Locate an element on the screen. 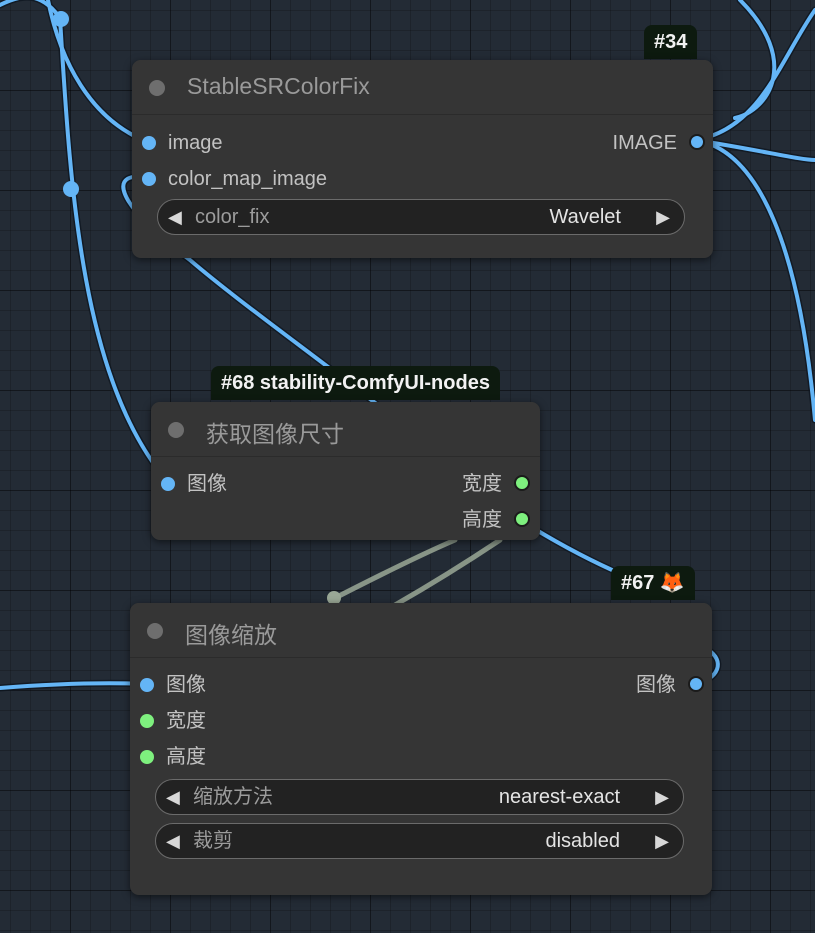 This screenshot has width=815, height=933. node-id-badge: #67 🦊 is located at coordinates (653, 583).